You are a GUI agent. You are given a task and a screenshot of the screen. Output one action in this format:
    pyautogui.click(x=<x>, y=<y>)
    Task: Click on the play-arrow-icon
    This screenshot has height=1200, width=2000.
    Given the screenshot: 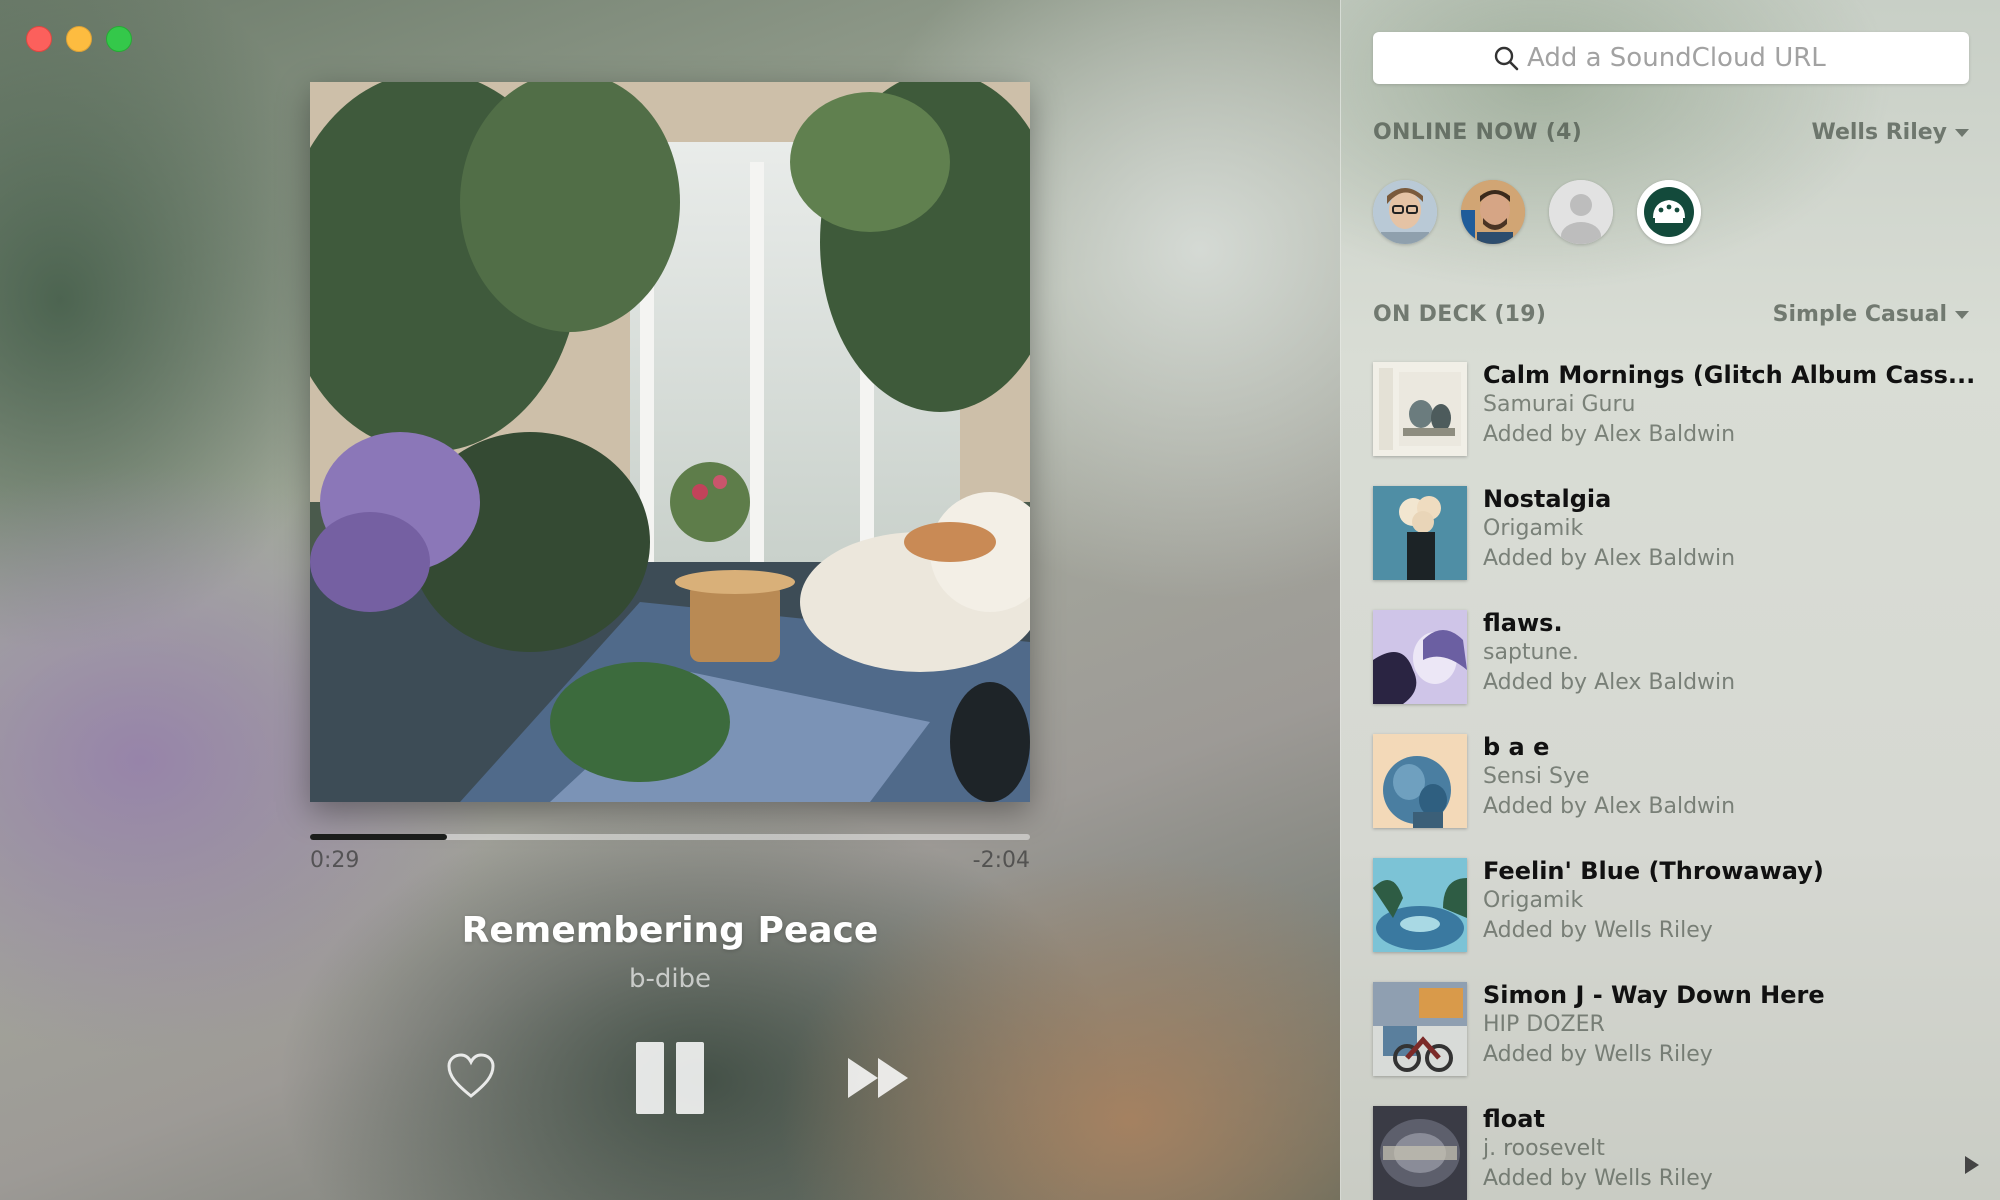 What is the action you would take?
    pyautogui.click(x=1972, y=1165)
    